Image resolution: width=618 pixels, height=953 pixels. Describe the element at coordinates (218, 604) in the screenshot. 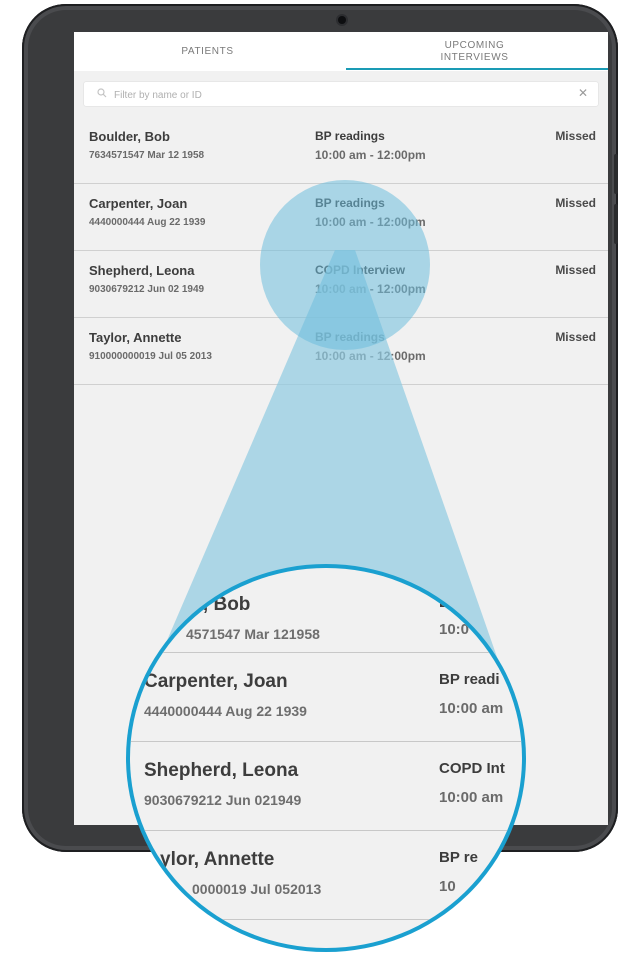

I see `magnified-patient-name: er, Bob` at that location.